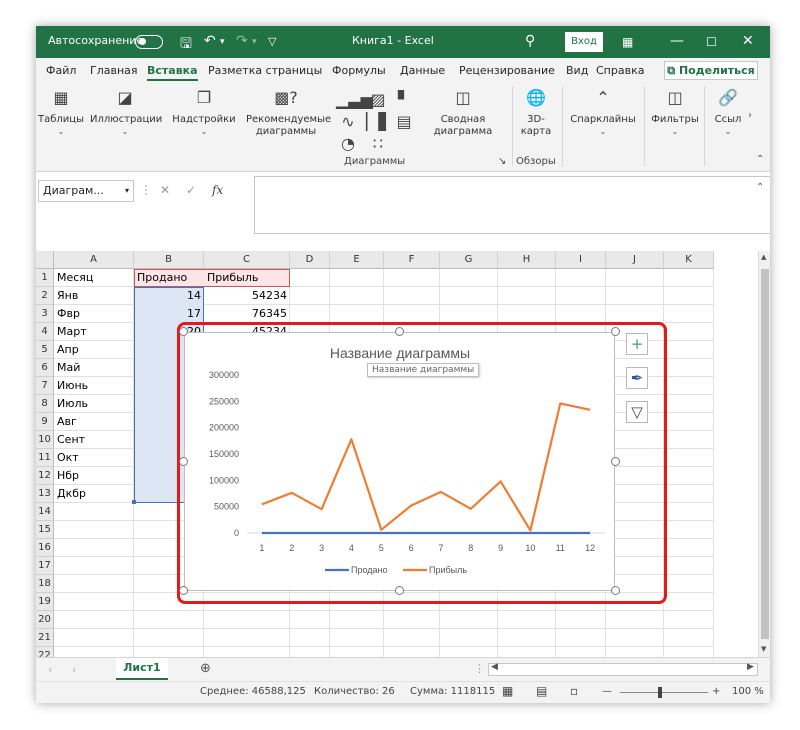 This screenshot has width=800, height=730. What do you see at coordinates (45, 566) in the screenshot?
I see `row-header: 17` at bounding box center [45, 566].